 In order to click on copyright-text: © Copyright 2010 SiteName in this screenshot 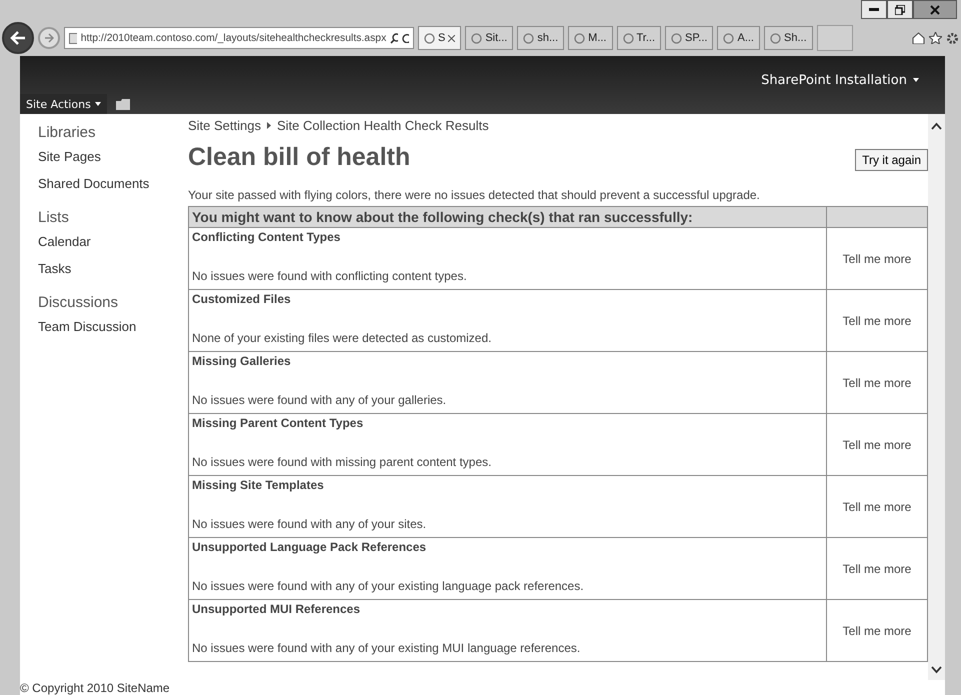, I will do `click(95, 688)`.